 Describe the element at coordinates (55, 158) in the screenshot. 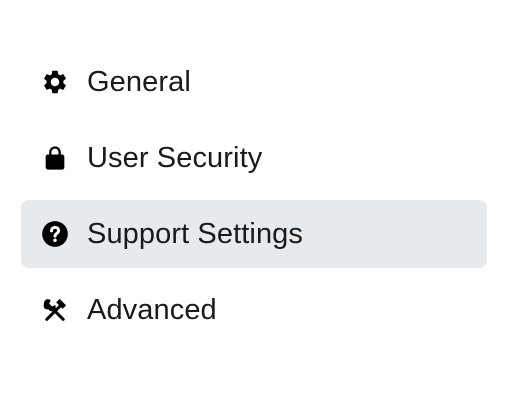

I see `lock-icon` at that location.